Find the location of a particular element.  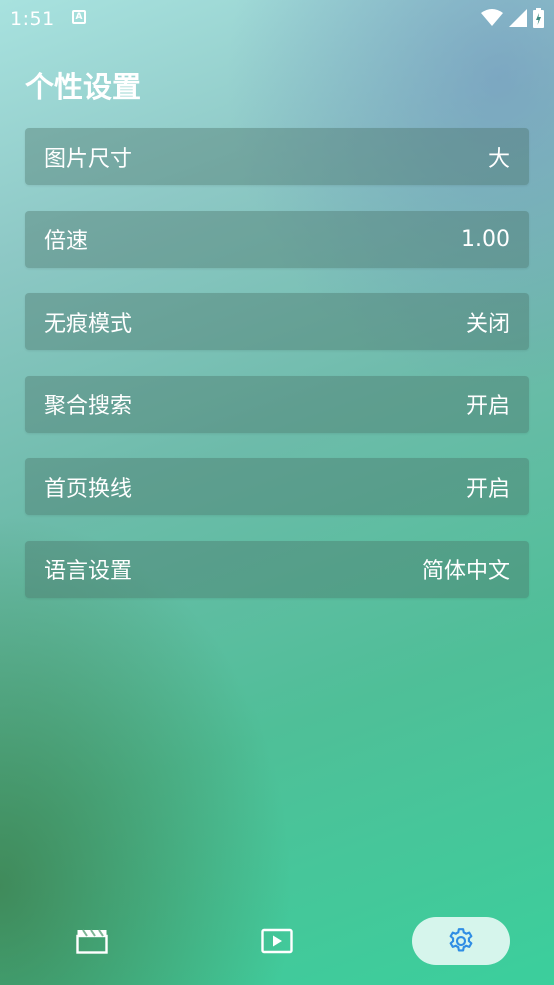

battery-icon is located at coordinates (538, 18).